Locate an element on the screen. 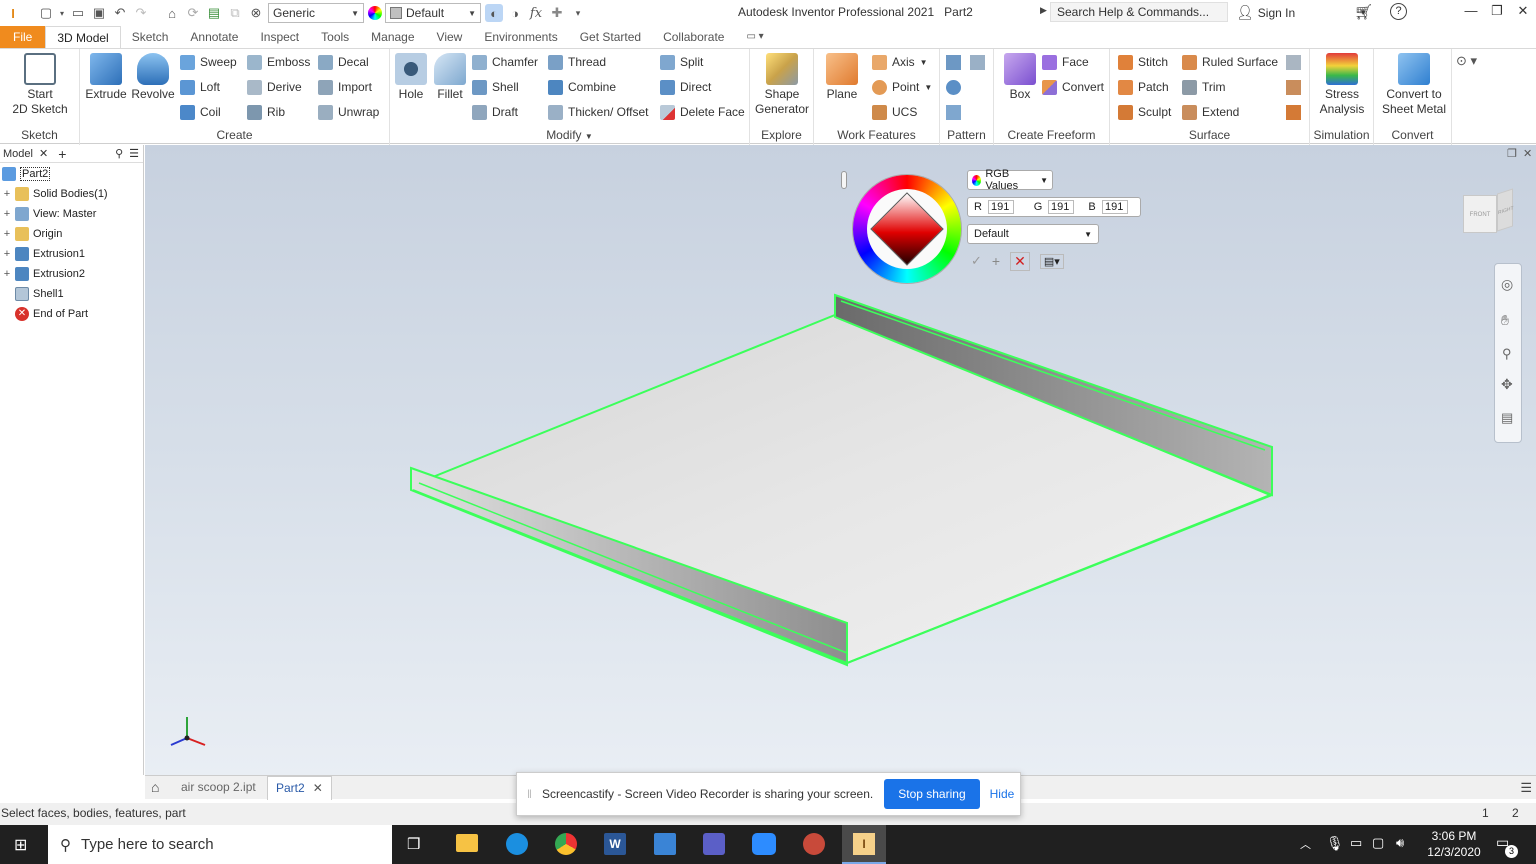 The width and height of the screenshot is (1536, 864). tab-tools: Tools is located at coordinates (335, 37).